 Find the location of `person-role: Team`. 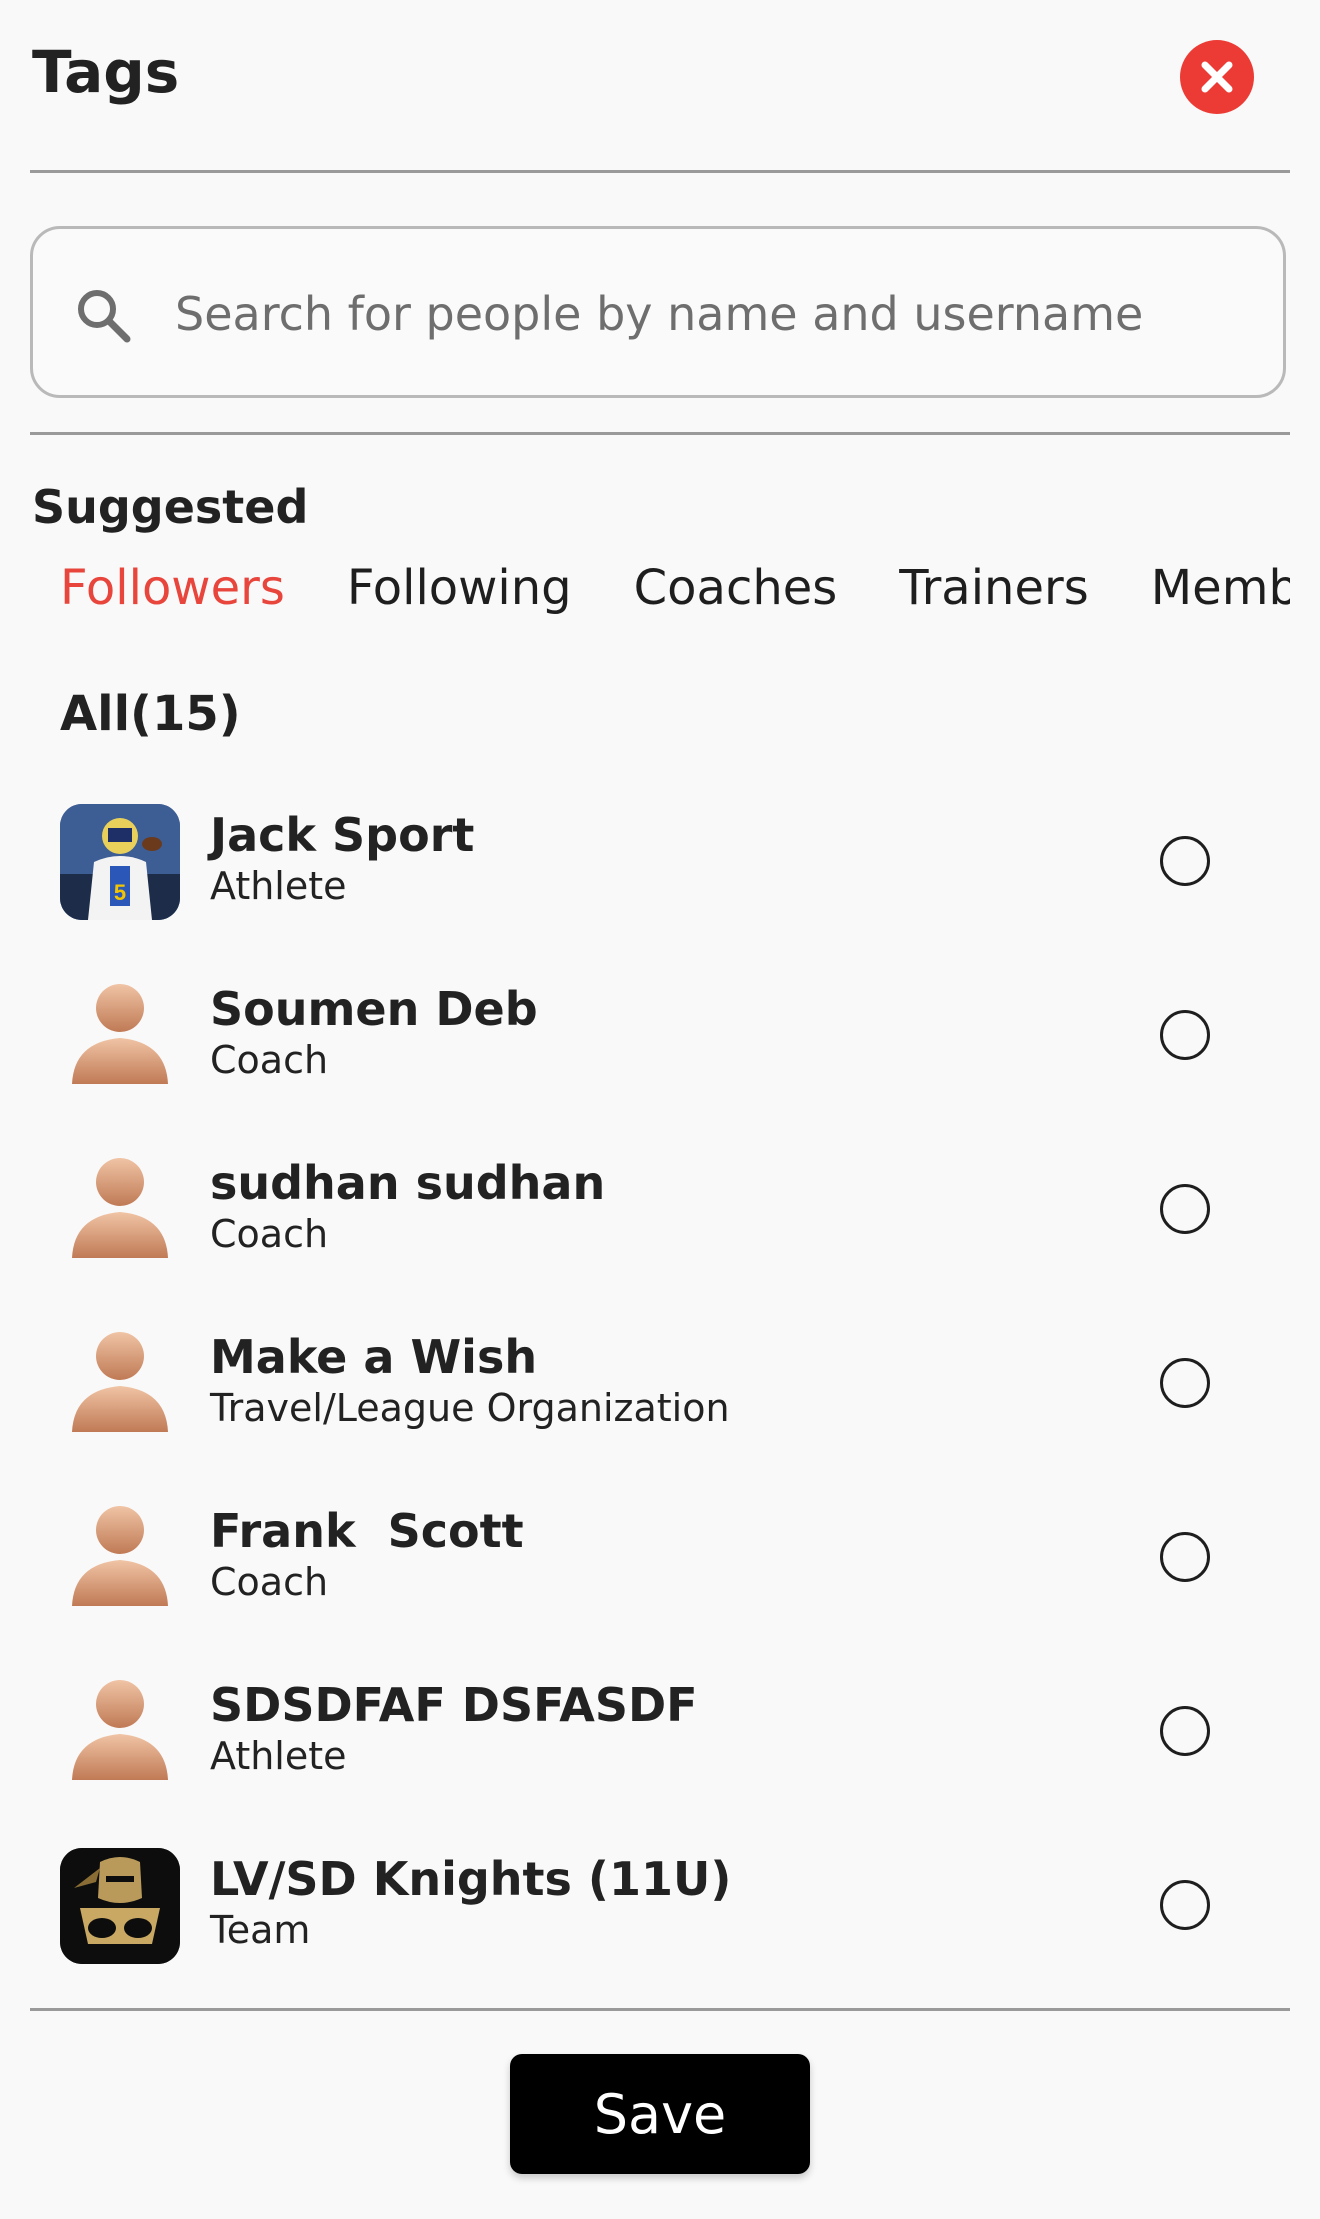

person-role: Team is located at coordinates (260, 1930).